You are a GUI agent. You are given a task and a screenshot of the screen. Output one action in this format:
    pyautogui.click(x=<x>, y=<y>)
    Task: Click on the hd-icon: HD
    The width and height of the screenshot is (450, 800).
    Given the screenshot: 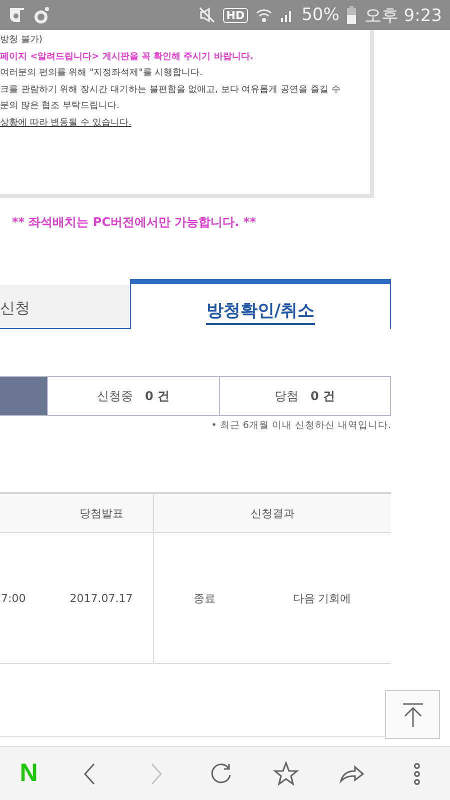 What is the action you would take?
    pyautogui.click(x=235, y=15)
    